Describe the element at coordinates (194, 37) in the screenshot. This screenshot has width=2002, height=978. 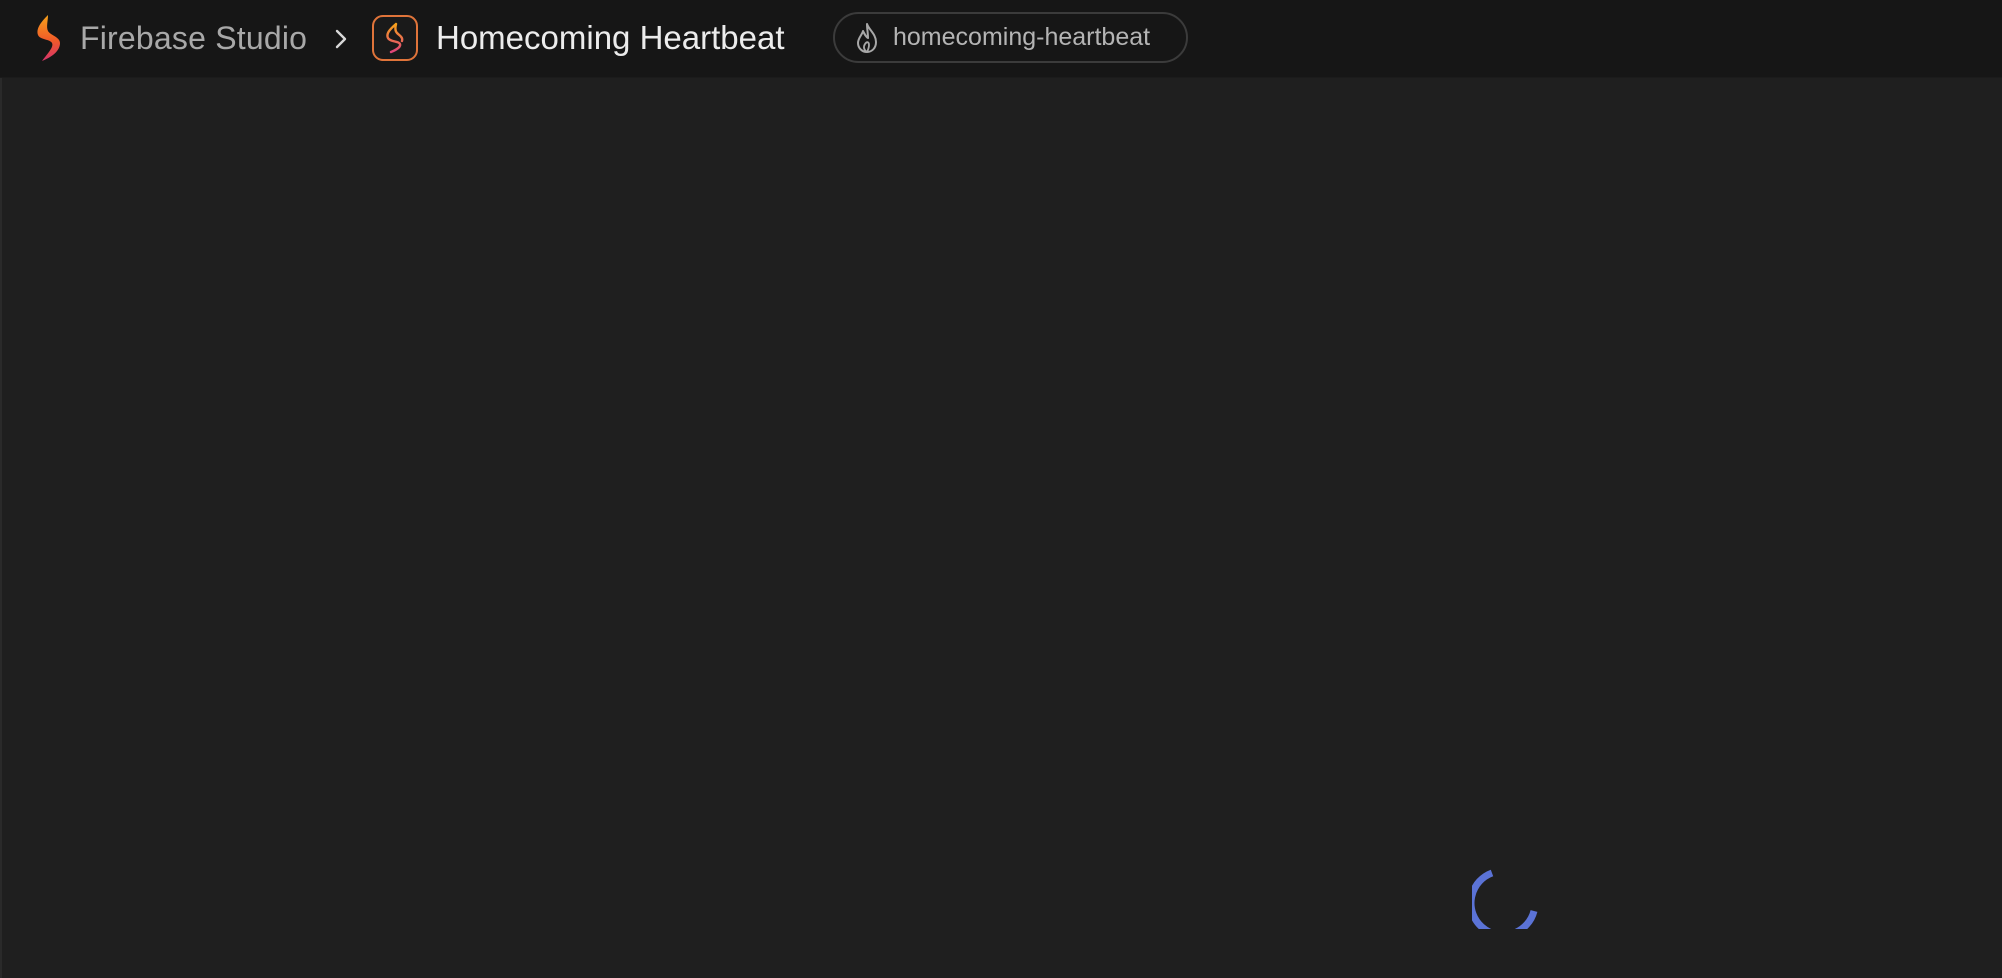
I see `brand-name: Firebase Studio` at that location.